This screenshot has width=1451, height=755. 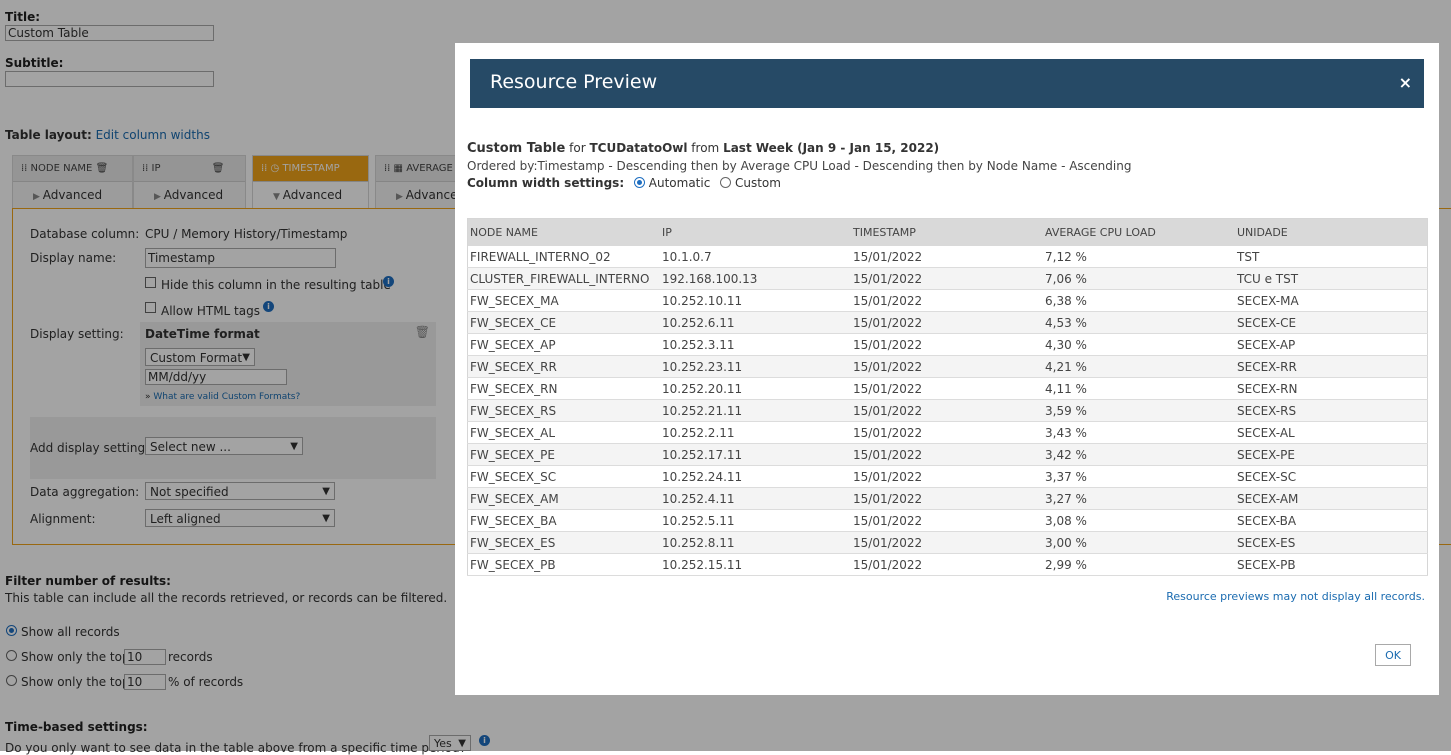 What do you see at coordinates (1139, 564) in the screenshot?
I see `table-cell: 2,99 %` at bounding box center [1139, 564].